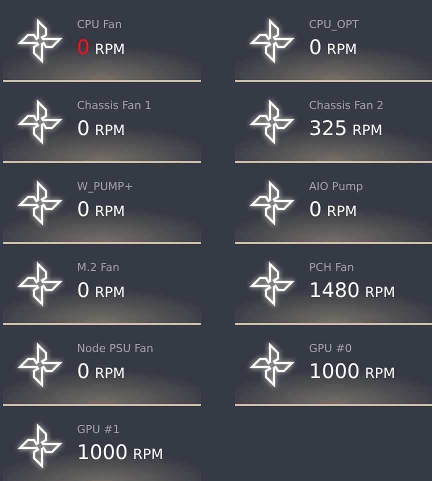 Image resolution: width=432 pixels, height=481 pixels. I want to click on fan-name: CPU_OPT, so click(334, 24).